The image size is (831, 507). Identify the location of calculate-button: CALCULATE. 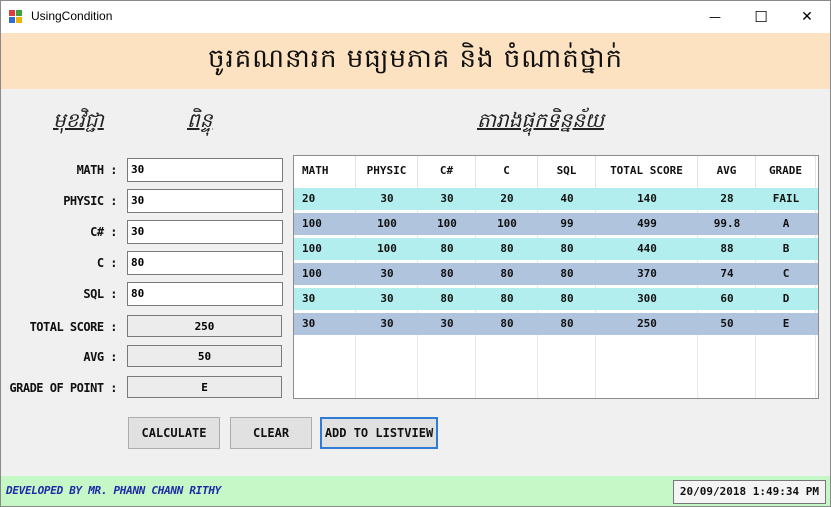
(174, 433).